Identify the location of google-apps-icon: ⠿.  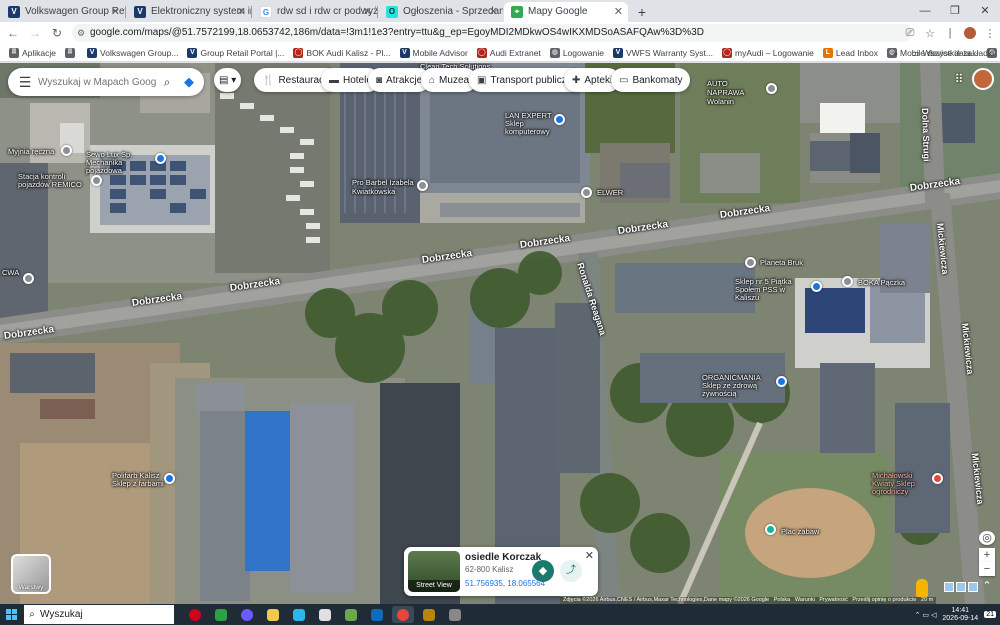
(959, 79).